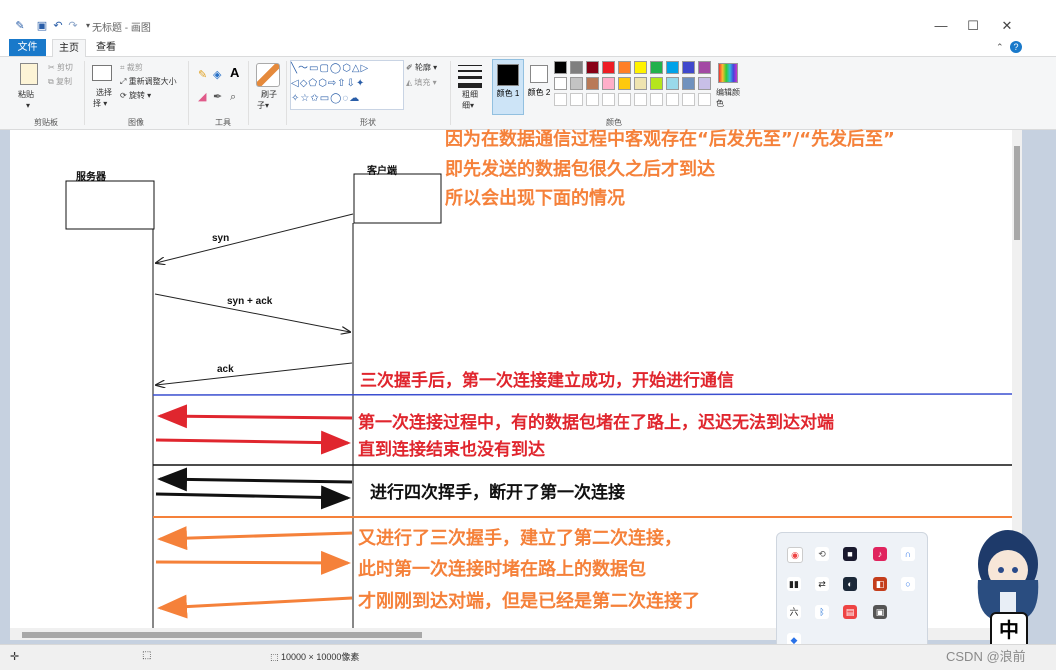  What do you see at coordinates (104, 92) in the screenshot?
I see `select-button: 选择` at bounding box center [104, 92].